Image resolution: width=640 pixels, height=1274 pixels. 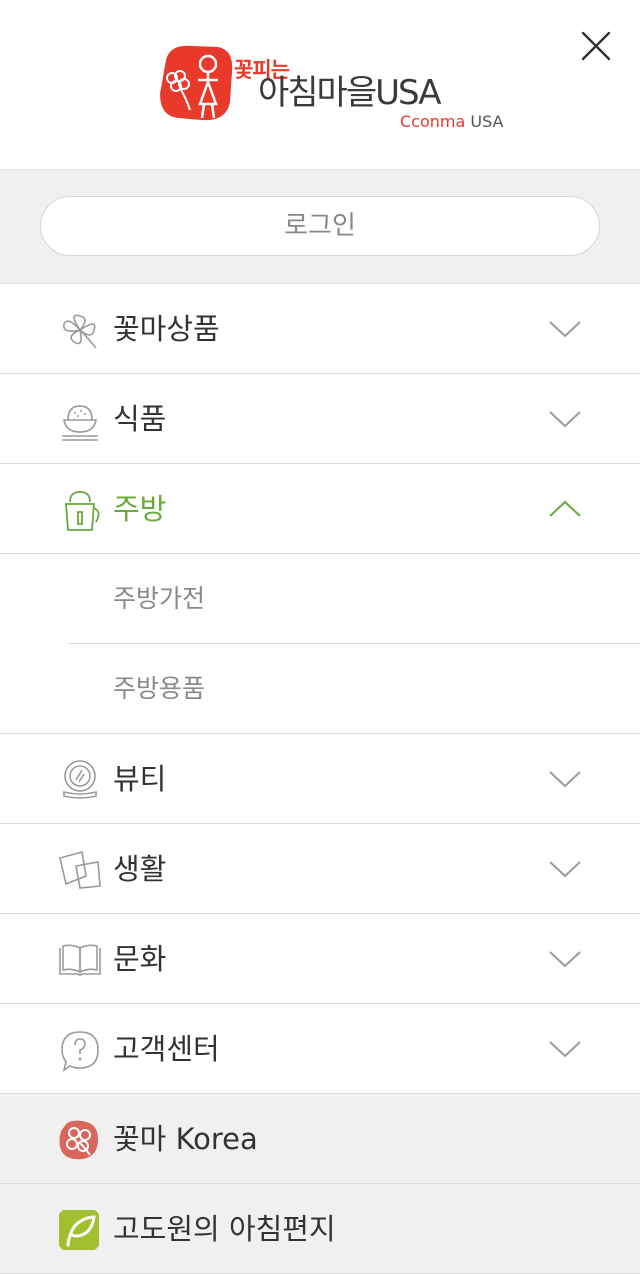 I want to click on menu-item-label: 꽃마상품, so click(x=166, y=329).